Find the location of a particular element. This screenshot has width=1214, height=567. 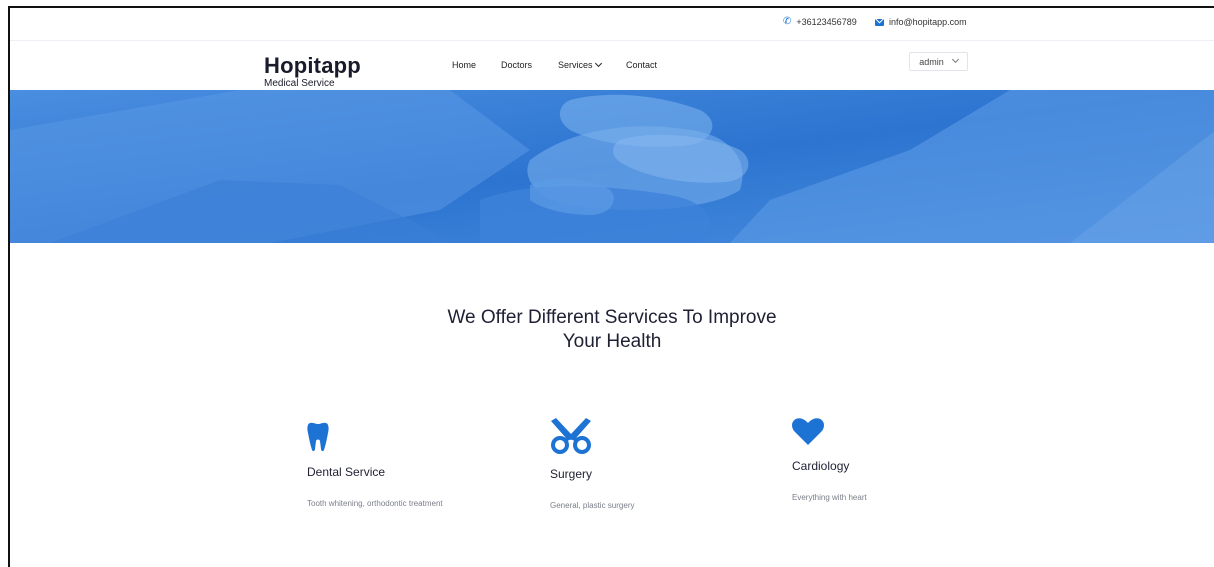

email-address: info@hopitapp.com is located at coordinates (928, 22).